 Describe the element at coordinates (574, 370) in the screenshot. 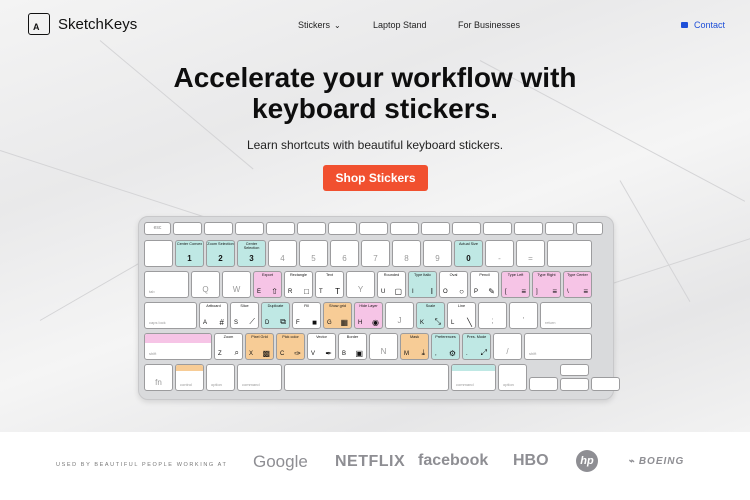

I see `arrow-up-key` at that location.